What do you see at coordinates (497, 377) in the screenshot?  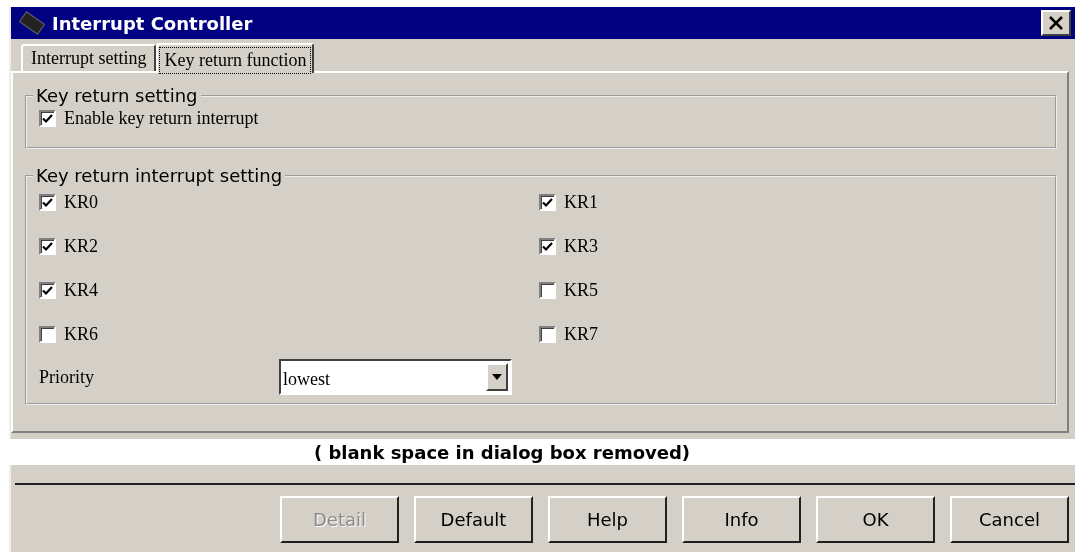 I see `caret-icon` at bounding box center [497, 377].